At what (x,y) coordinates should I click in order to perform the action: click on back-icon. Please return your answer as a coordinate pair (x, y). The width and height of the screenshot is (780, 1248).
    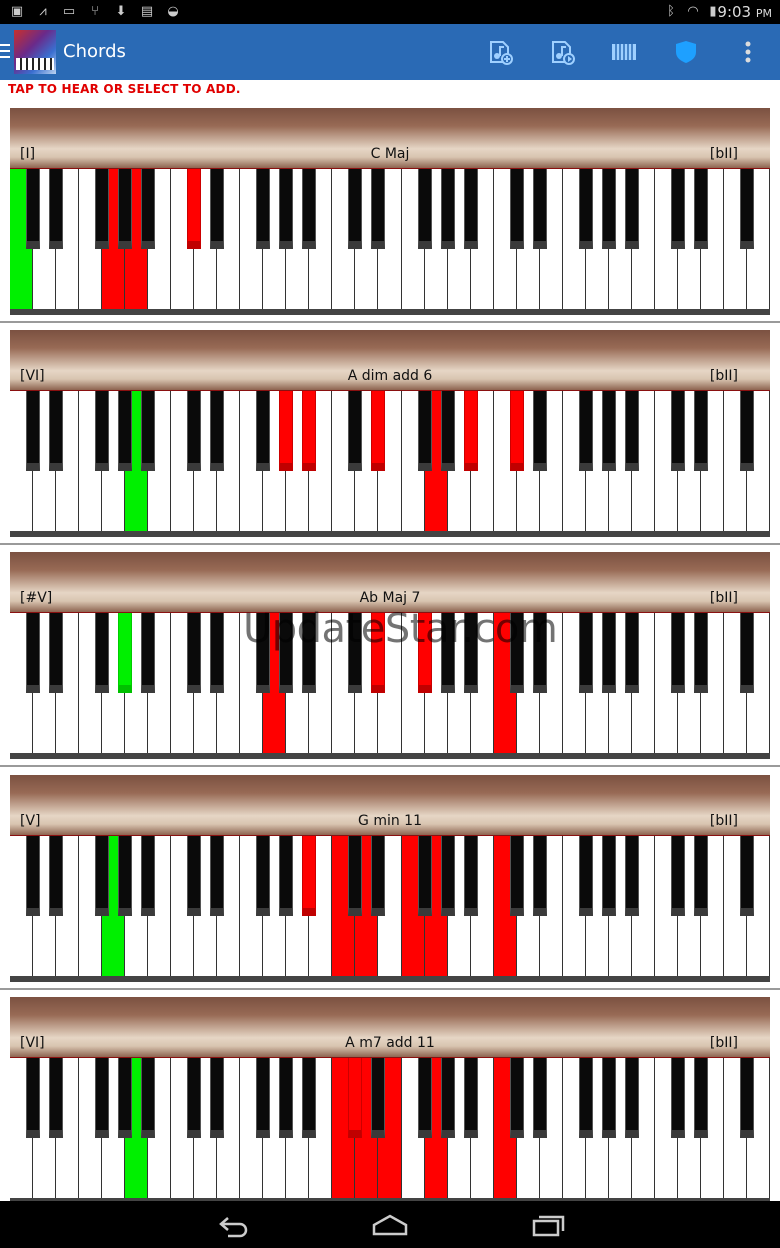
    Looking at the image, I should click on (232, 1224).